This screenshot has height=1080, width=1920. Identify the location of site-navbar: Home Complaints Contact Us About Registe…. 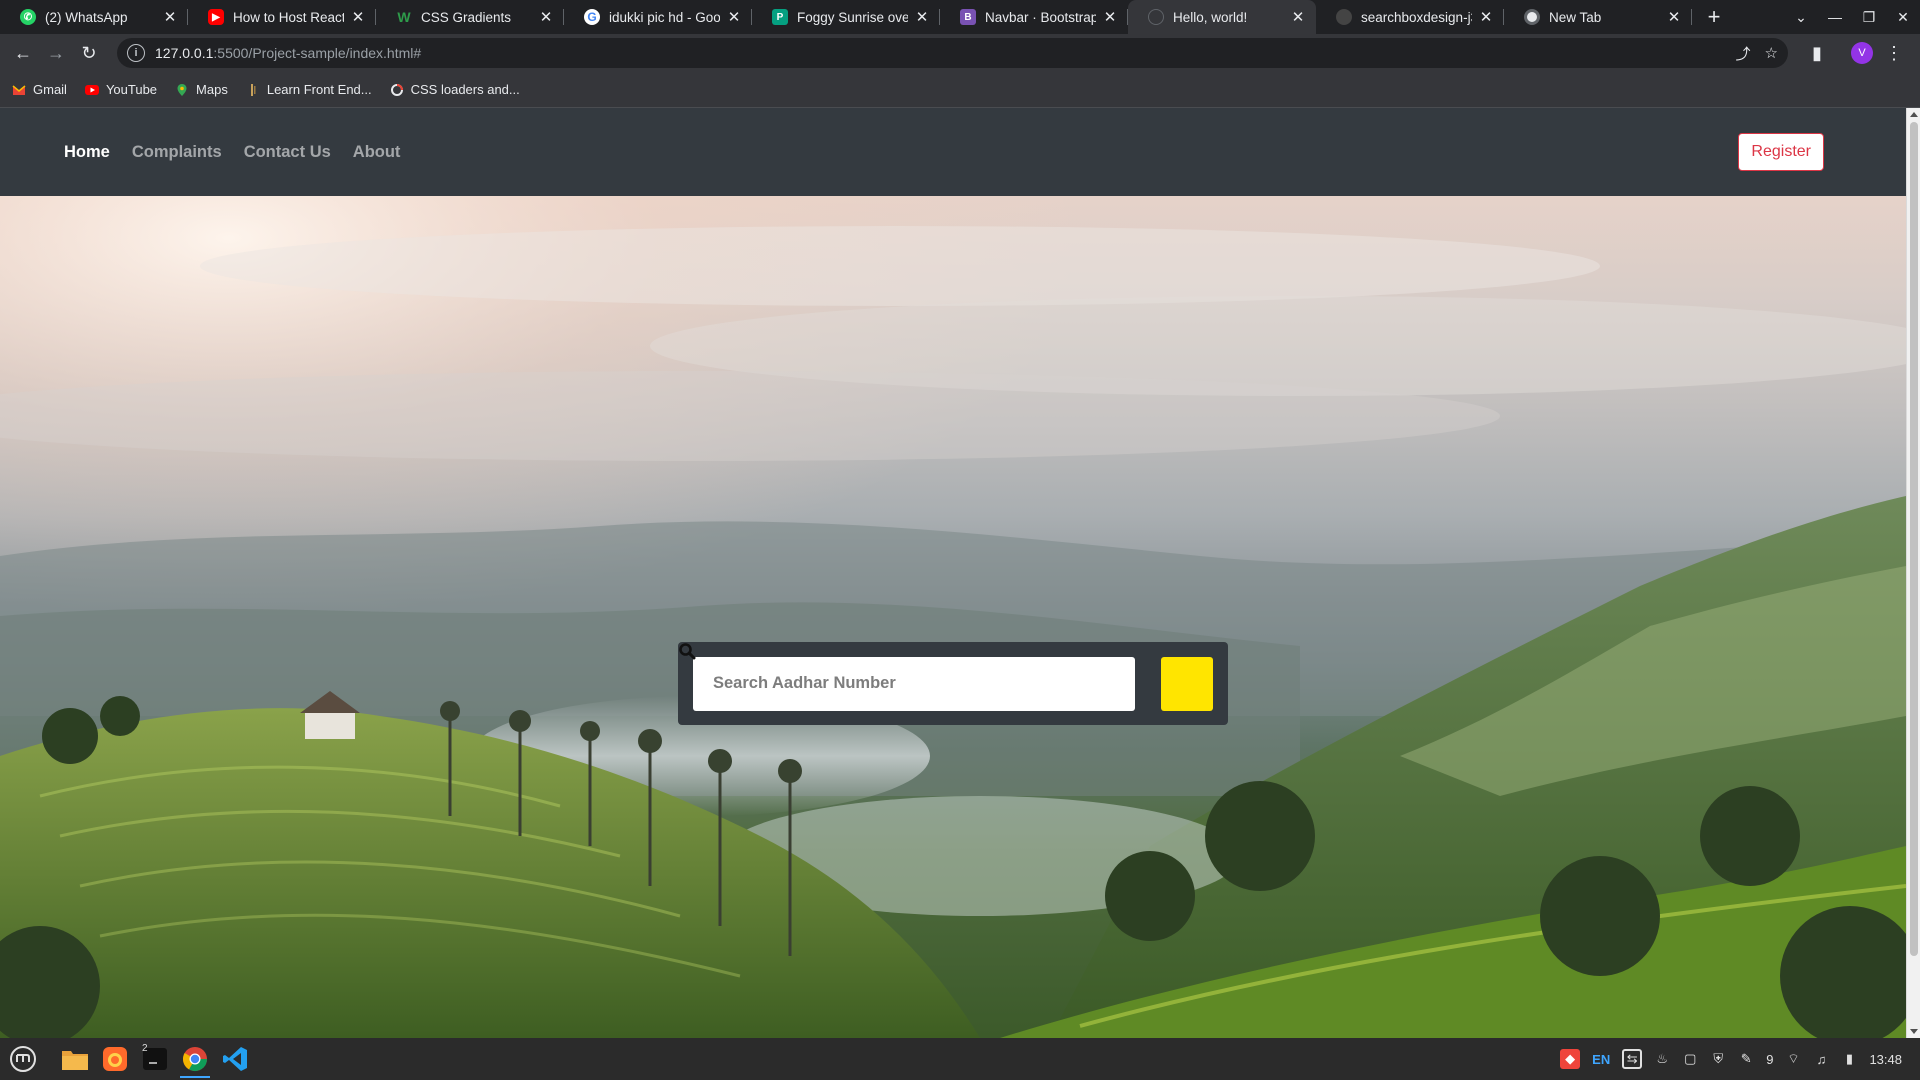
(953, 152).